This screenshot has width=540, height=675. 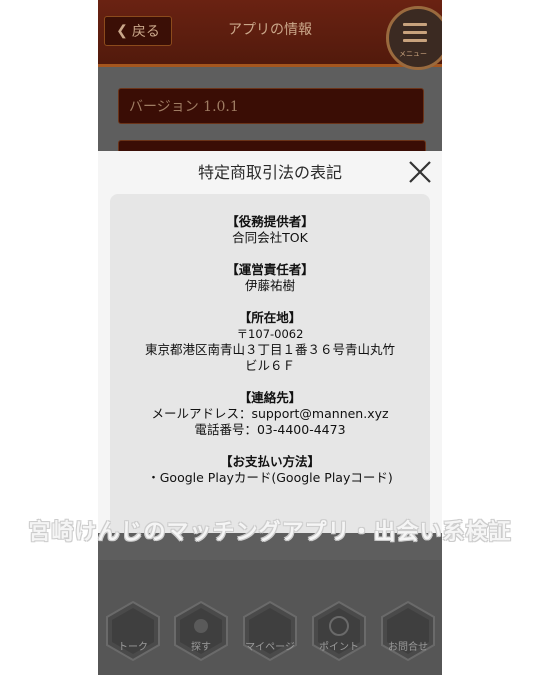 What do you see at coordinates (269, 172) in the screenshot?
I see `modal-title: 特定商取引法の表記` at bounding box center [269, 172].